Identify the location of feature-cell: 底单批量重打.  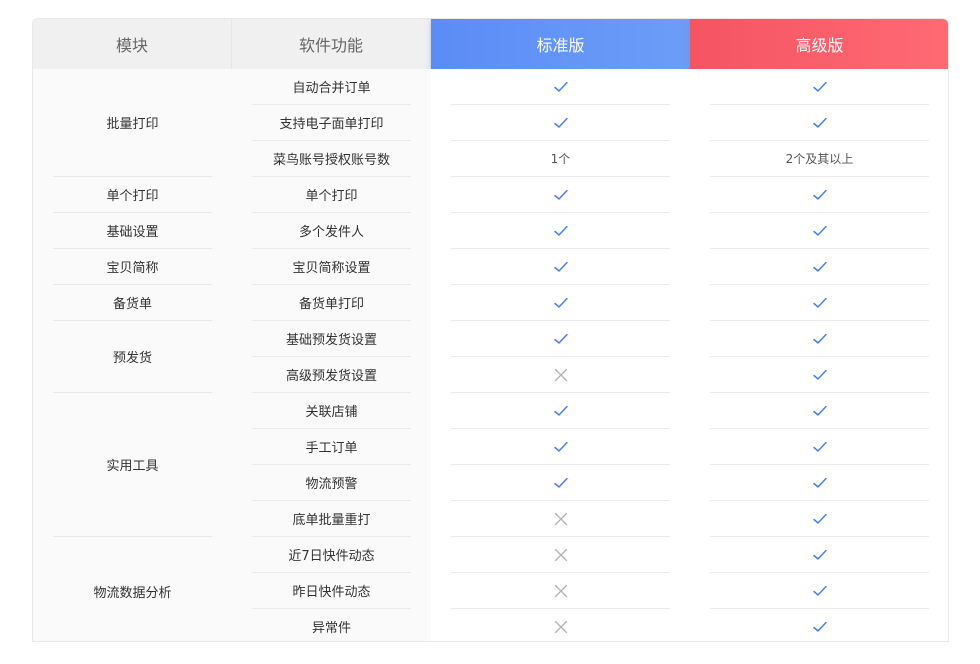
(331, 519).